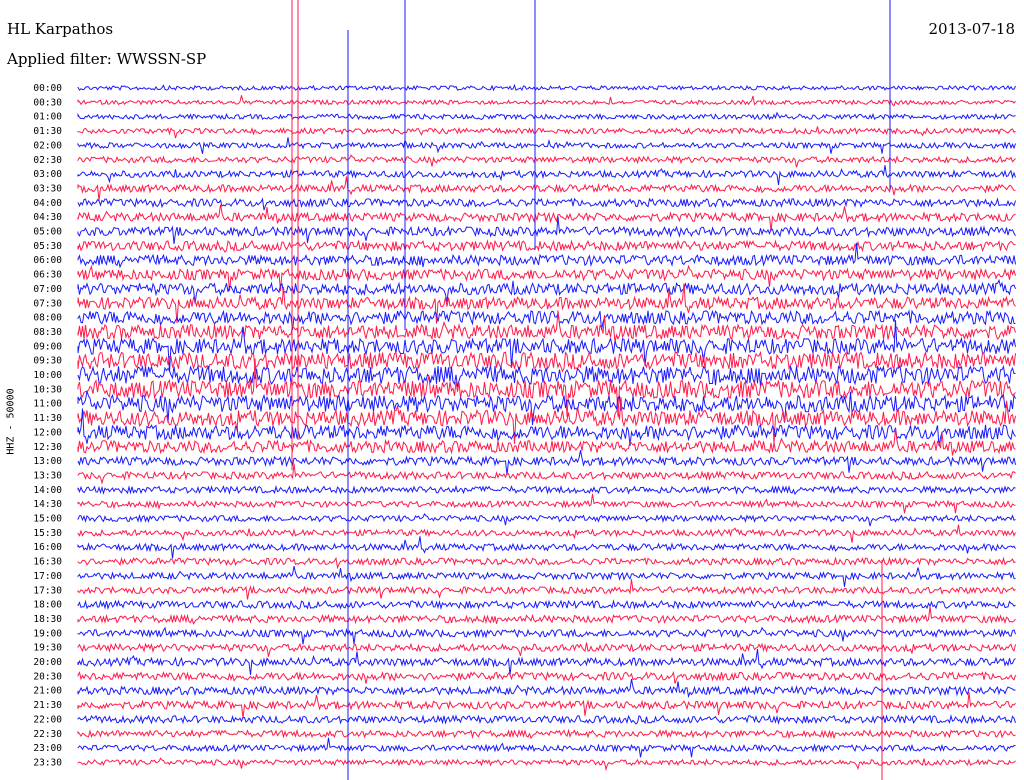  I want to click on row-time-label: 12:00, so click(47, 432).